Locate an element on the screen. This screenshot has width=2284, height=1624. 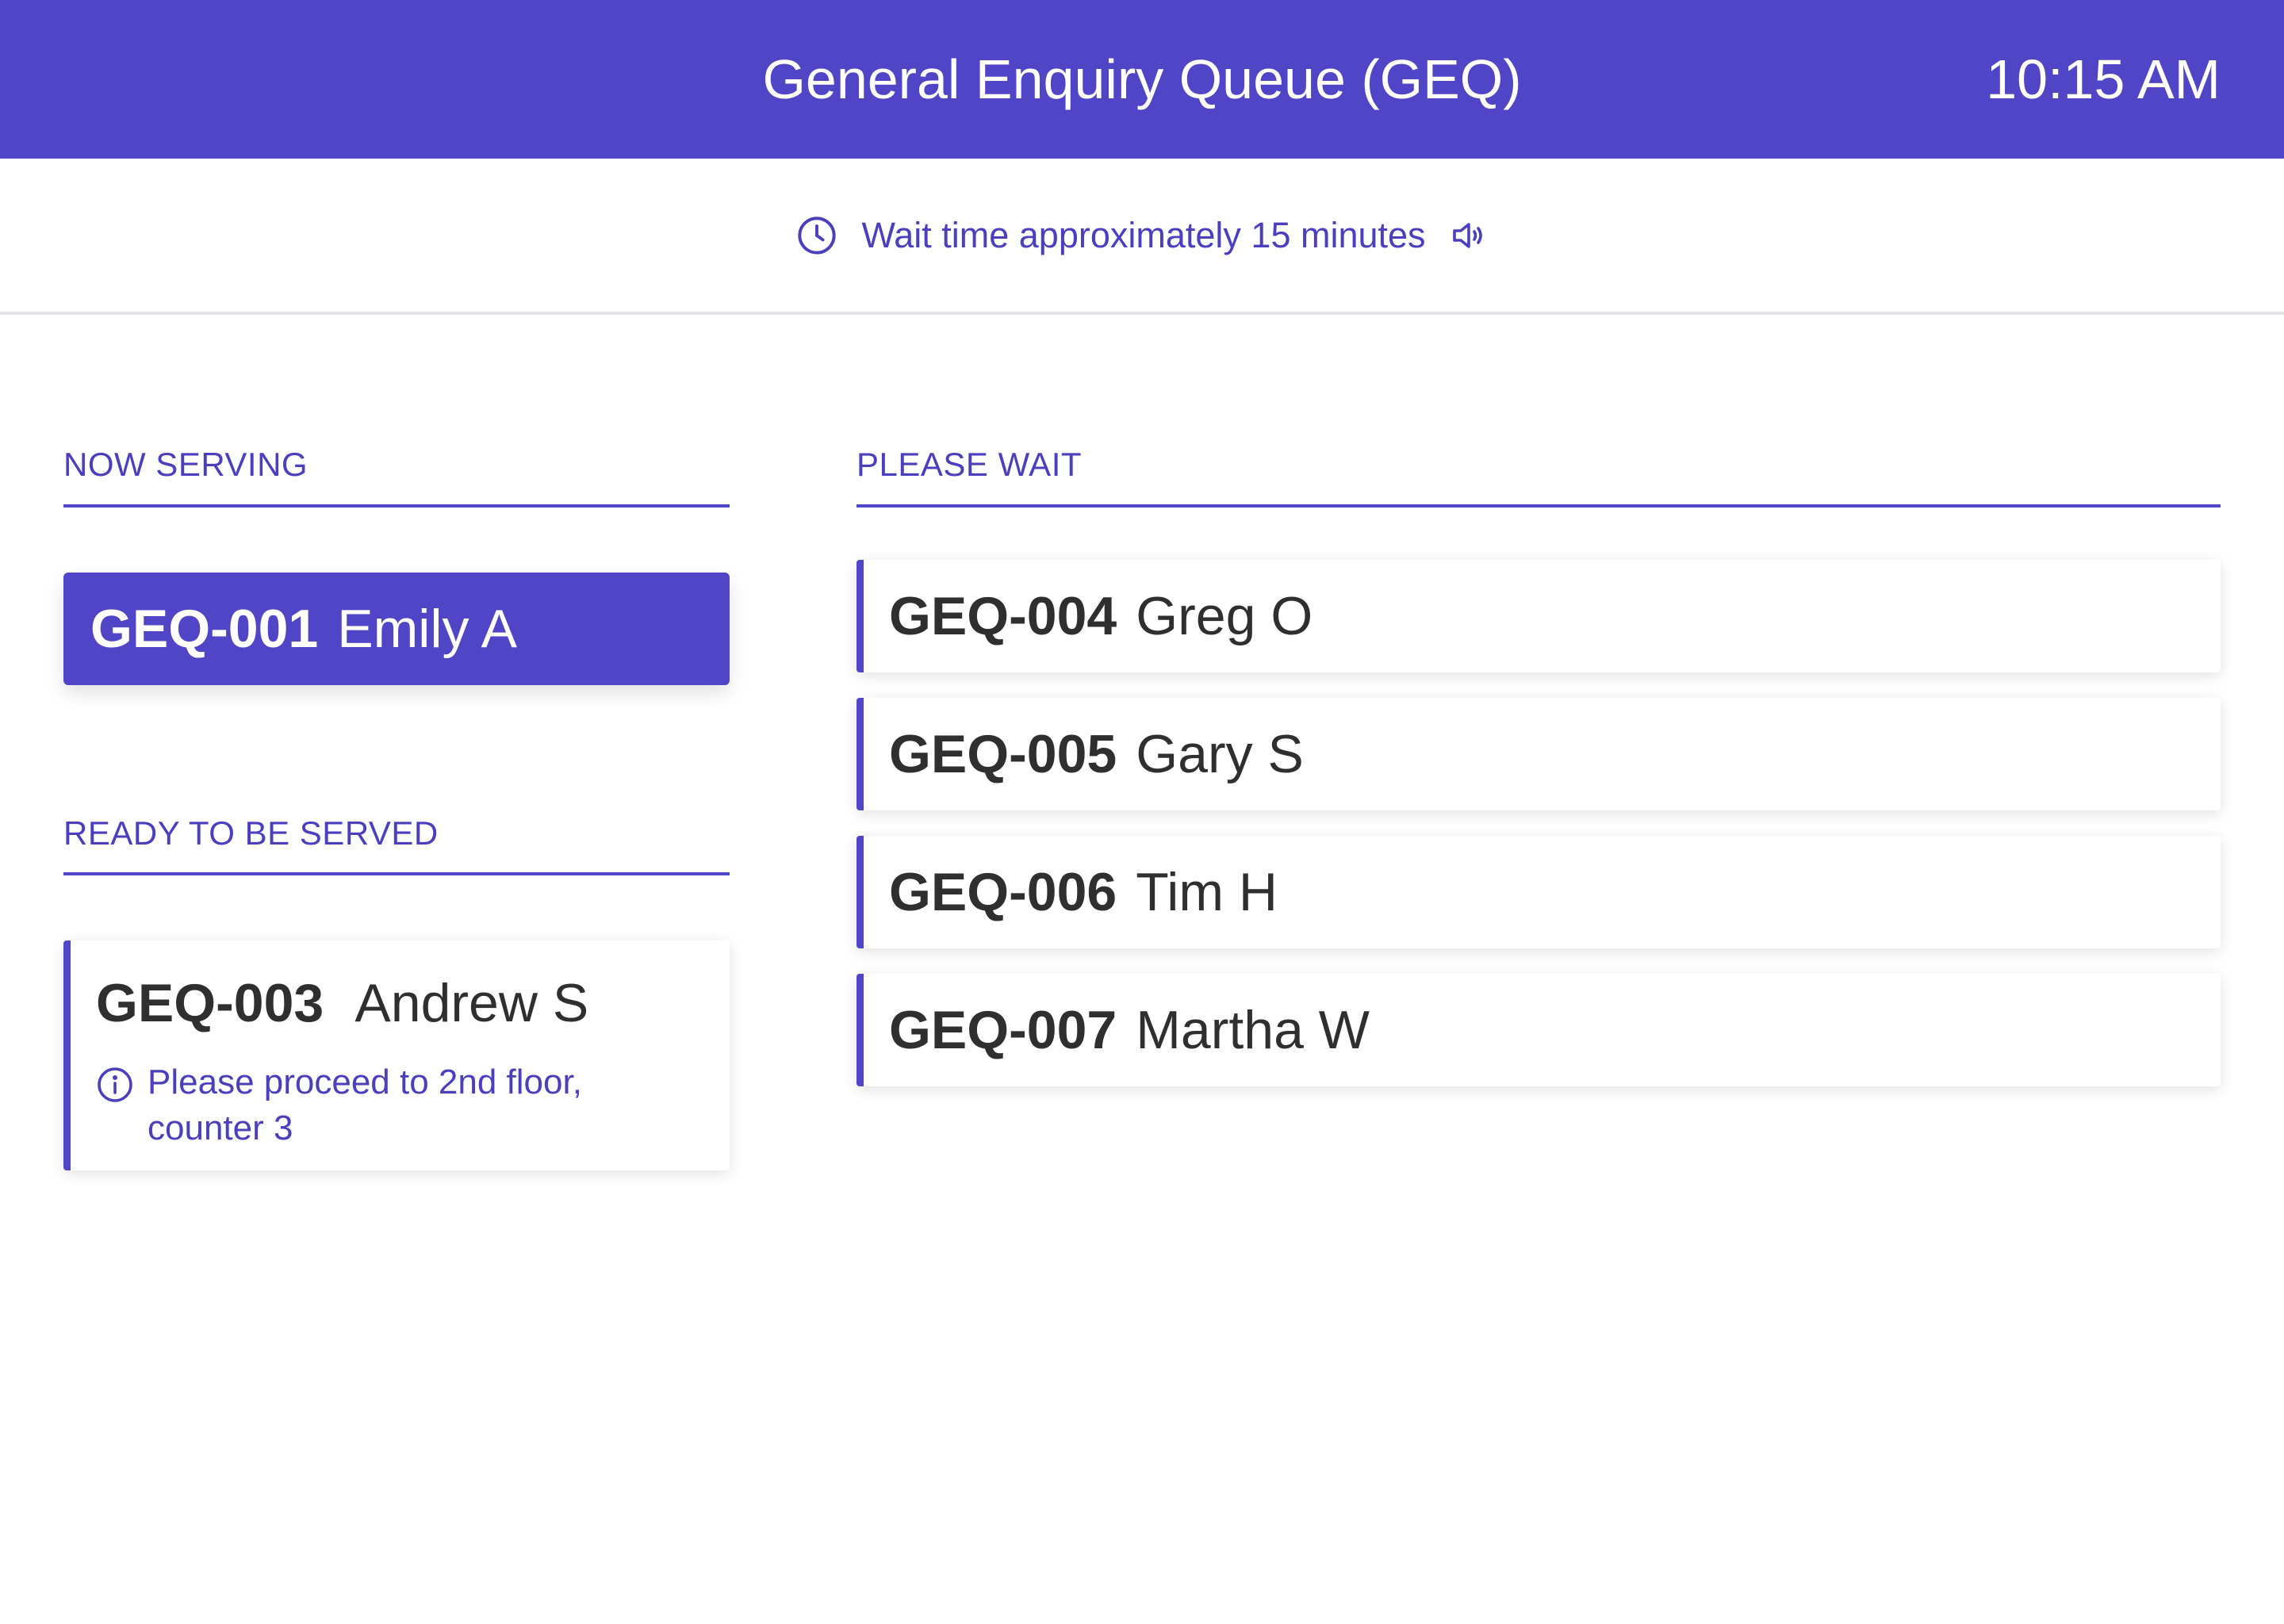
header-bar: General Enquiry Queue (GEQ) 10:15 AM is located at coordinates (1142, 79).